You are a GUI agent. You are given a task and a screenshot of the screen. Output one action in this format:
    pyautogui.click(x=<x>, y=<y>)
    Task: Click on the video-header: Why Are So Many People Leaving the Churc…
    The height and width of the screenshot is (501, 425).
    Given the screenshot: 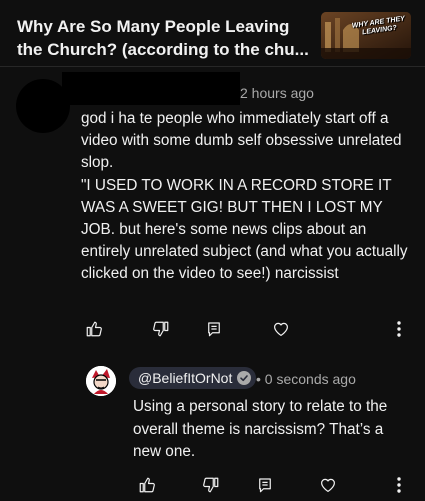 What is the action you would take?
    pyautogui.click(x=212, y=33)
    